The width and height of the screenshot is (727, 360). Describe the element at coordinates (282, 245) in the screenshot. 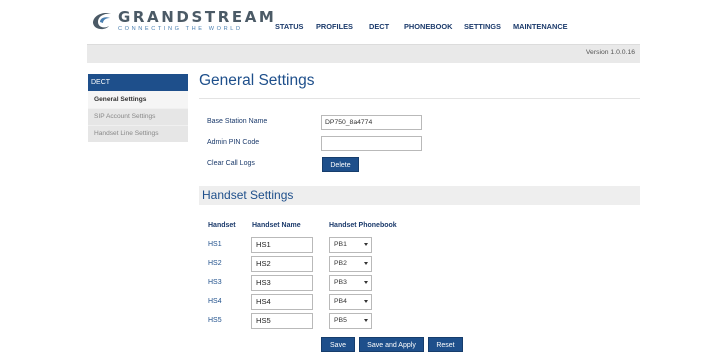

I see `handset-name-input: HS1` at that location.